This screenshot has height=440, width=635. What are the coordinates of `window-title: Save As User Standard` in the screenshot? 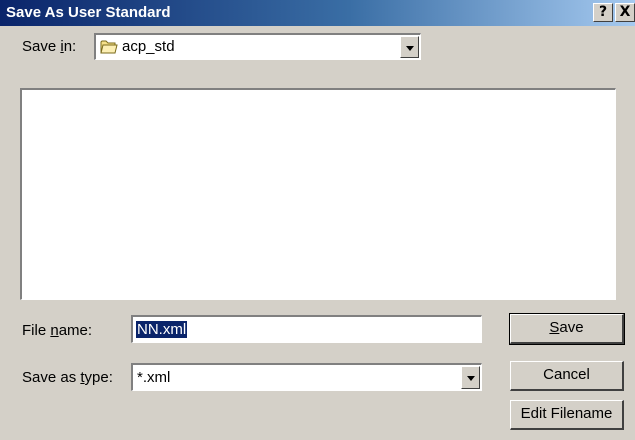 It's located at (88, 12).